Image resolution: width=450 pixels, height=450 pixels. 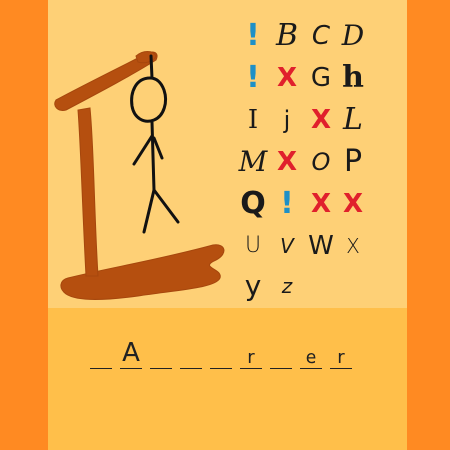 What do you see at coordinates (253, 204) in the screenshot?
I see `letter-q: Q` at bounding box center [253, 204].